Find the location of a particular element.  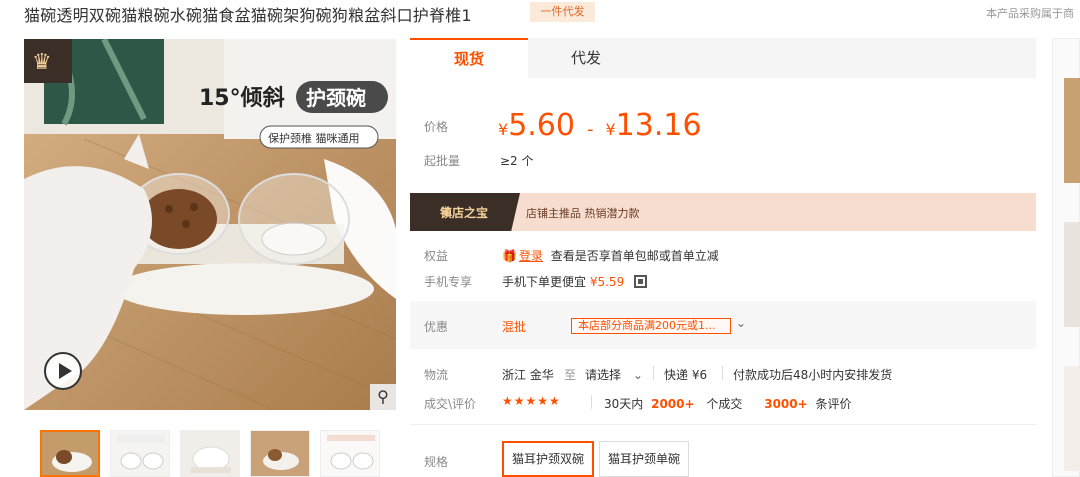

purchase-mode-tabs: 现货 代发 is located at coordinates (723, 58).